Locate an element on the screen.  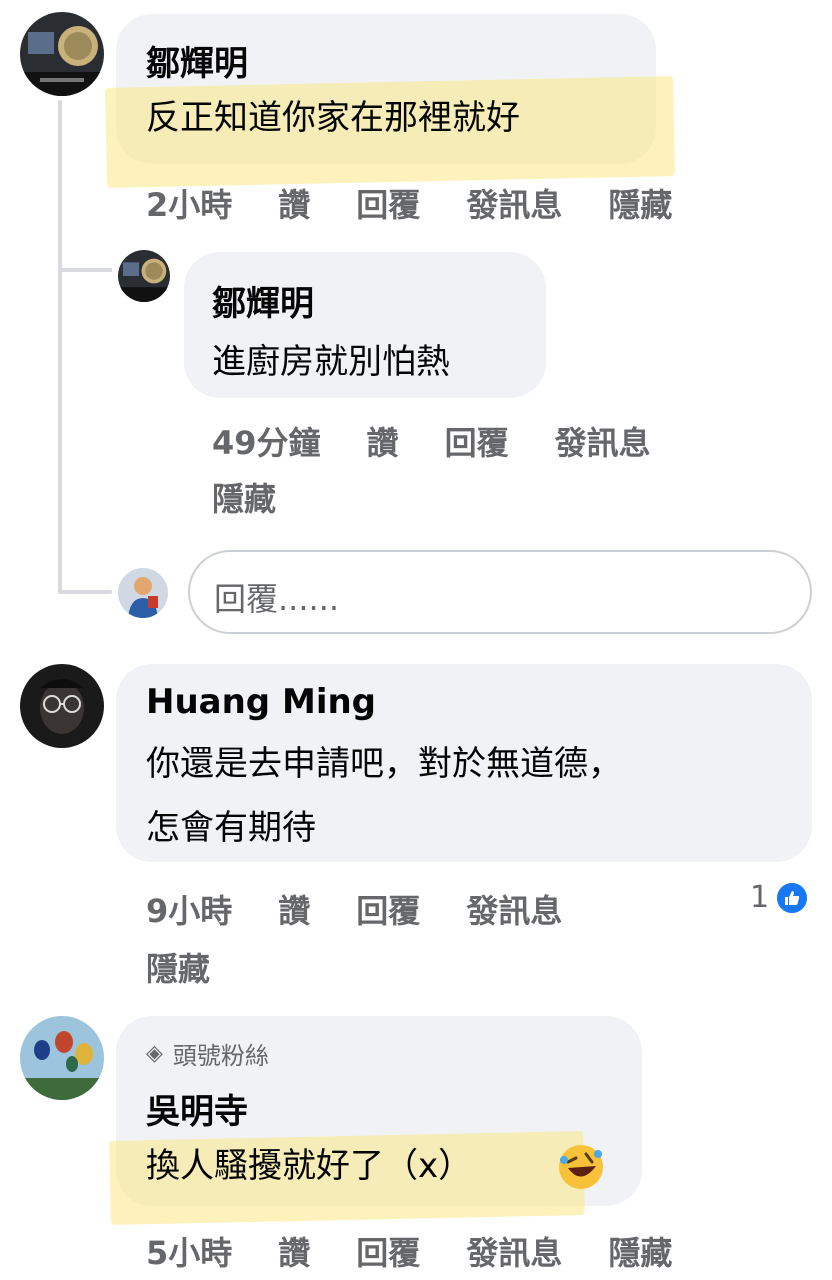
comment-author: Huang Ming is located at coordinates (261, 702).